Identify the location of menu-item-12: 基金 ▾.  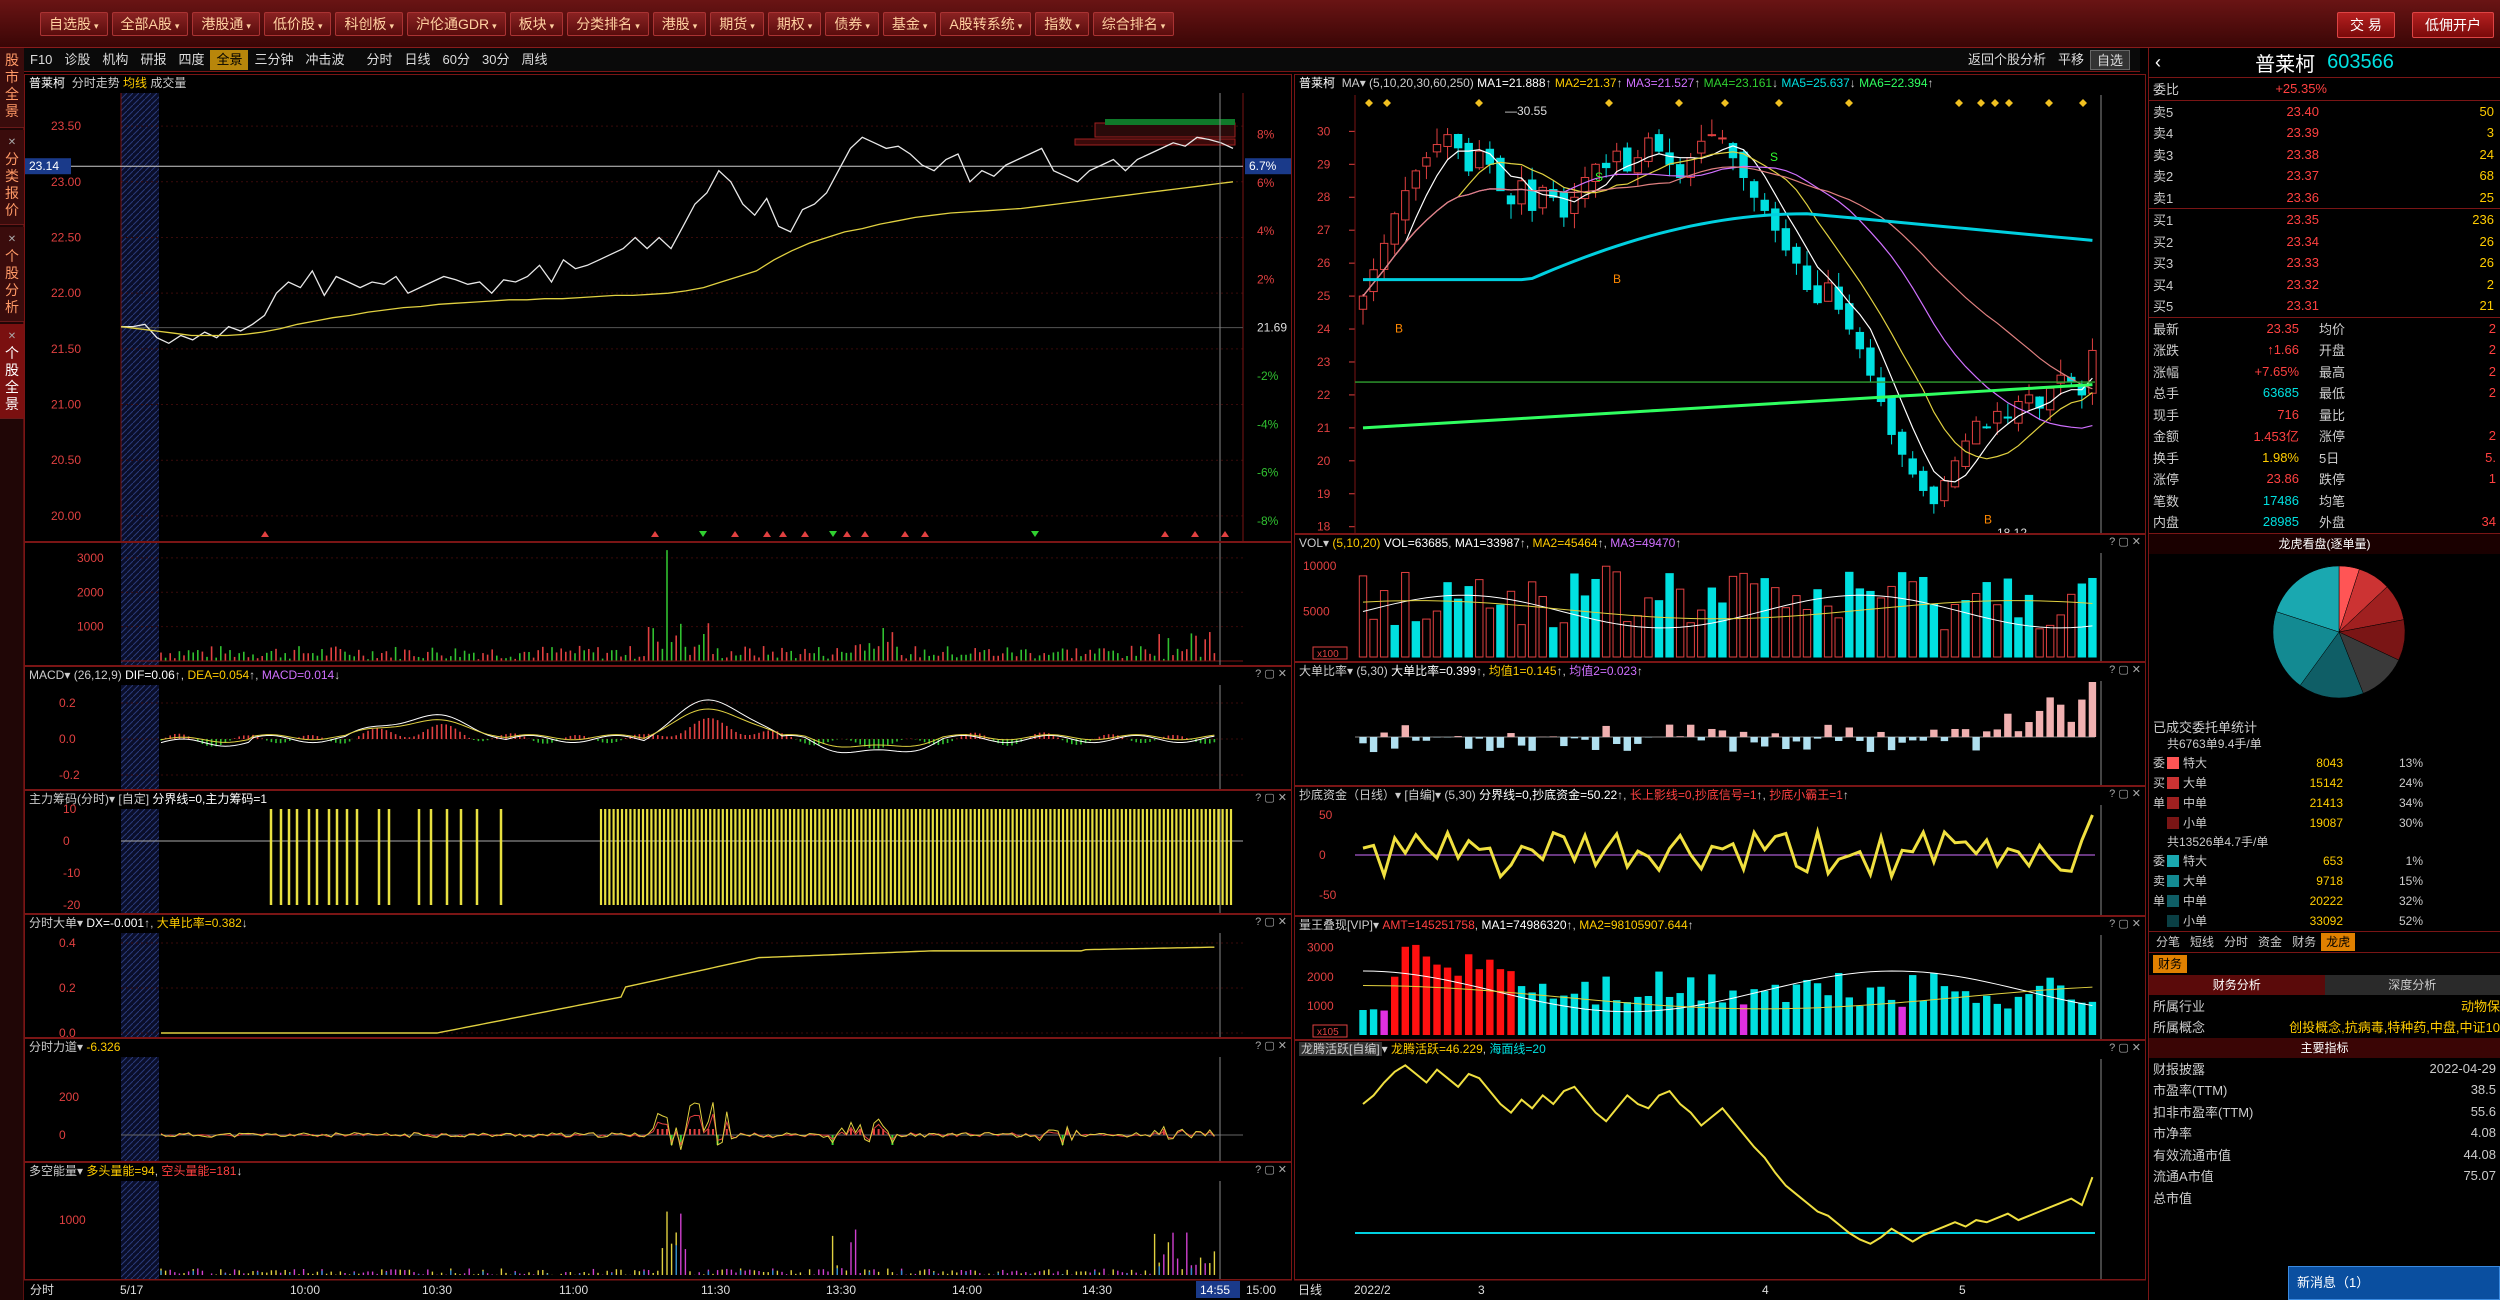
(909, 24).